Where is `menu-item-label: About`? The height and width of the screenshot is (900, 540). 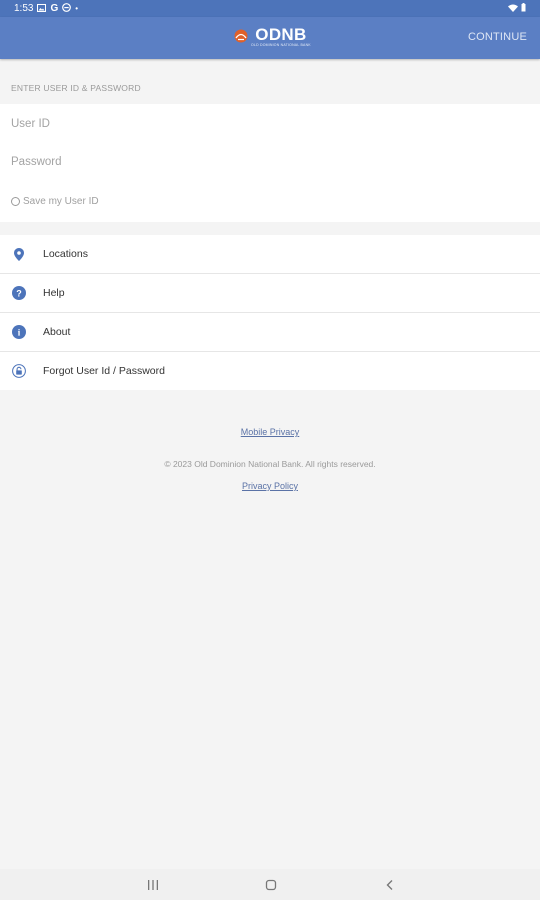 menu-item-label: About is located at coordinates (57, 332).